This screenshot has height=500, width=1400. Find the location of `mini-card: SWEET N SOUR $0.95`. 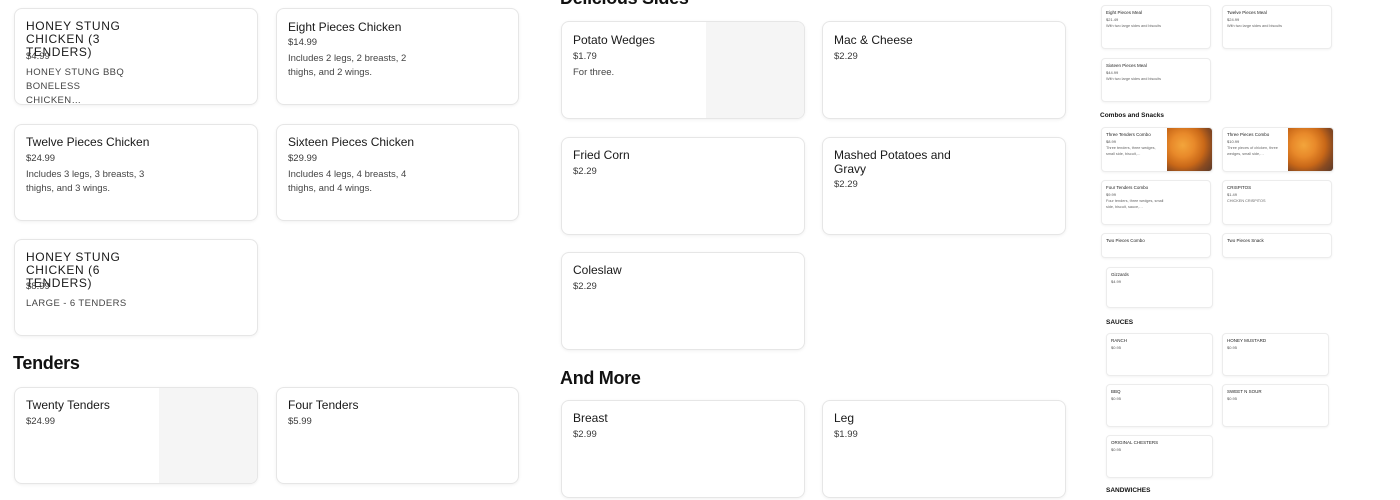

mini-card: SWEET N SOUR $0.95 is located at coordinates (1275, 405).